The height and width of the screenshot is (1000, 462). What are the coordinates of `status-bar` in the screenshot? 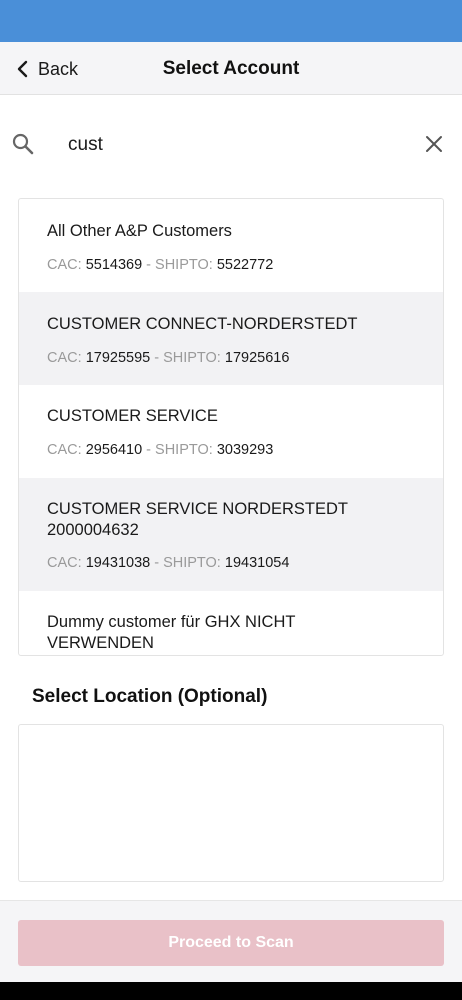 It's located at (231, 21).